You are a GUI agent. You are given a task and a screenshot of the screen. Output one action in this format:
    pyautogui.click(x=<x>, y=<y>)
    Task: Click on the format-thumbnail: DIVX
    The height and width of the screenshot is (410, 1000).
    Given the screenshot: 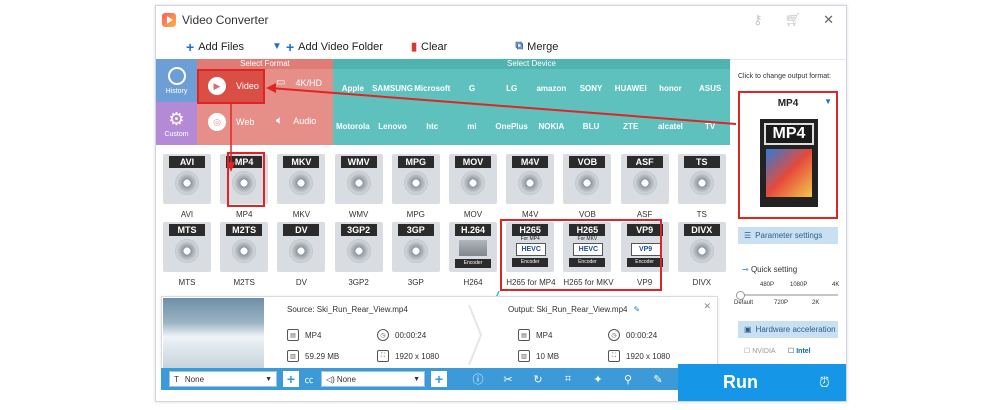 What is the action you would take?
    pyautogui.click(x=701, y=247)
    